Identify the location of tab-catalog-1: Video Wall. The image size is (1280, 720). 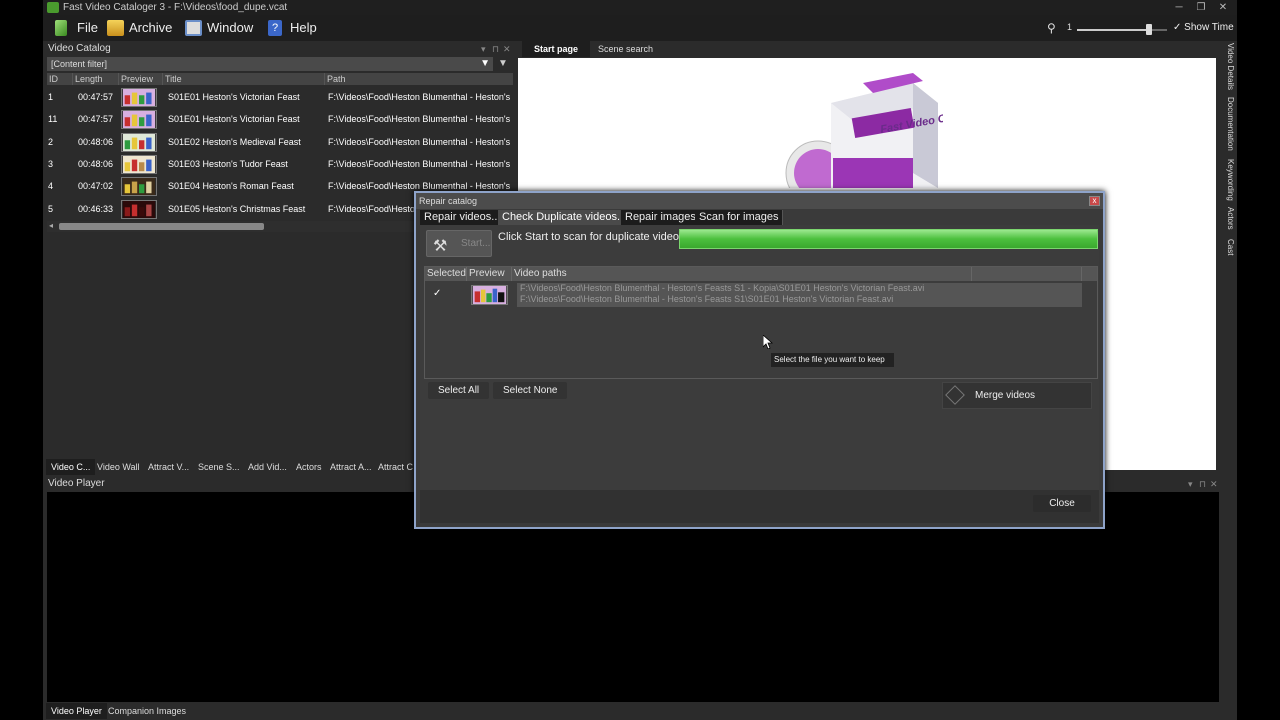
(118, 467).